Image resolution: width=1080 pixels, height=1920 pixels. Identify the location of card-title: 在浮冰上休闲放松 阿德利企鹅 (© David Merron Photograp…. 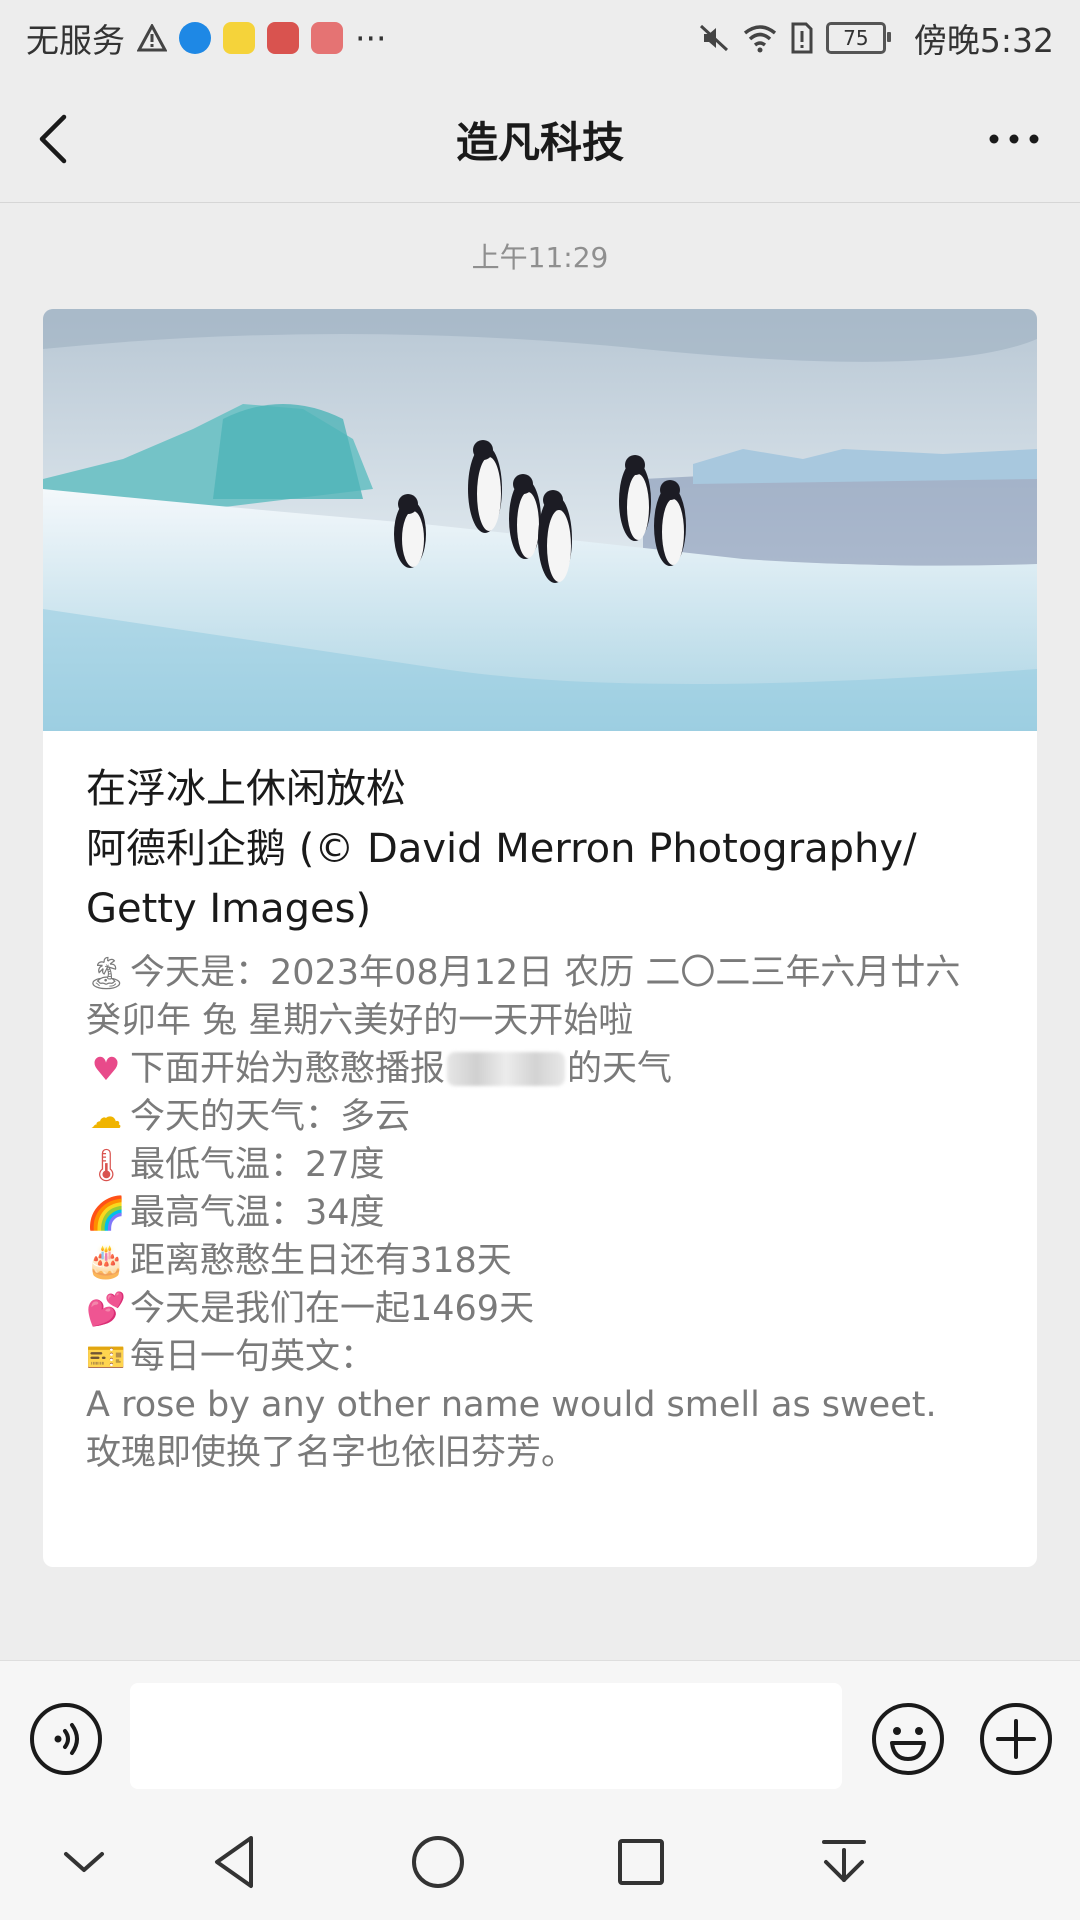
(546, 849).